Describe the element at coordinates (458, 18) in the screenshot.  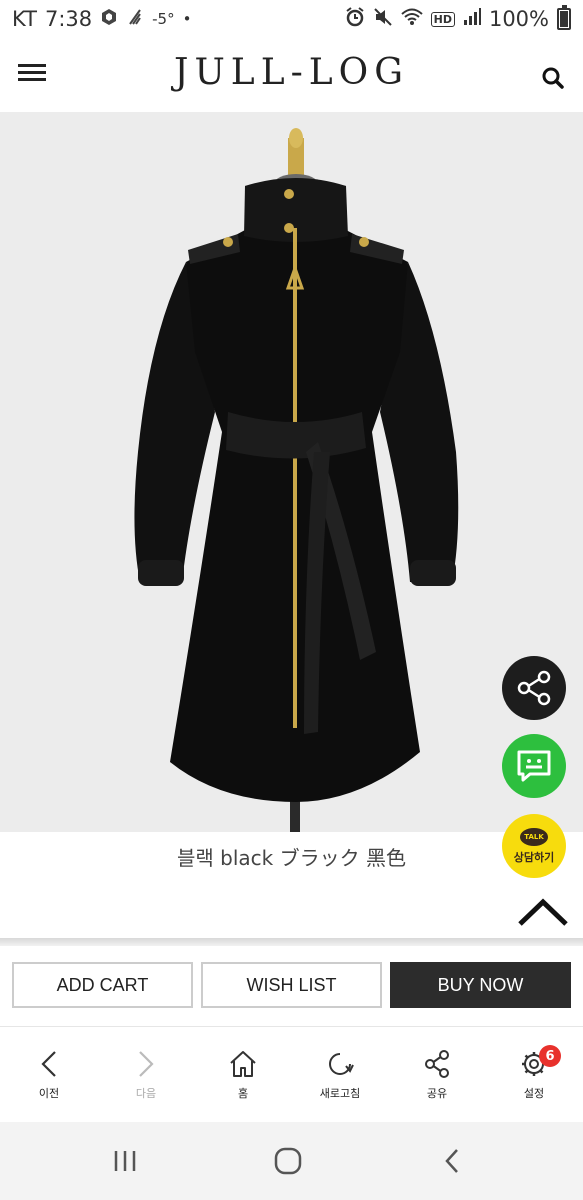
I see `status-right: HD 100%` at that location.